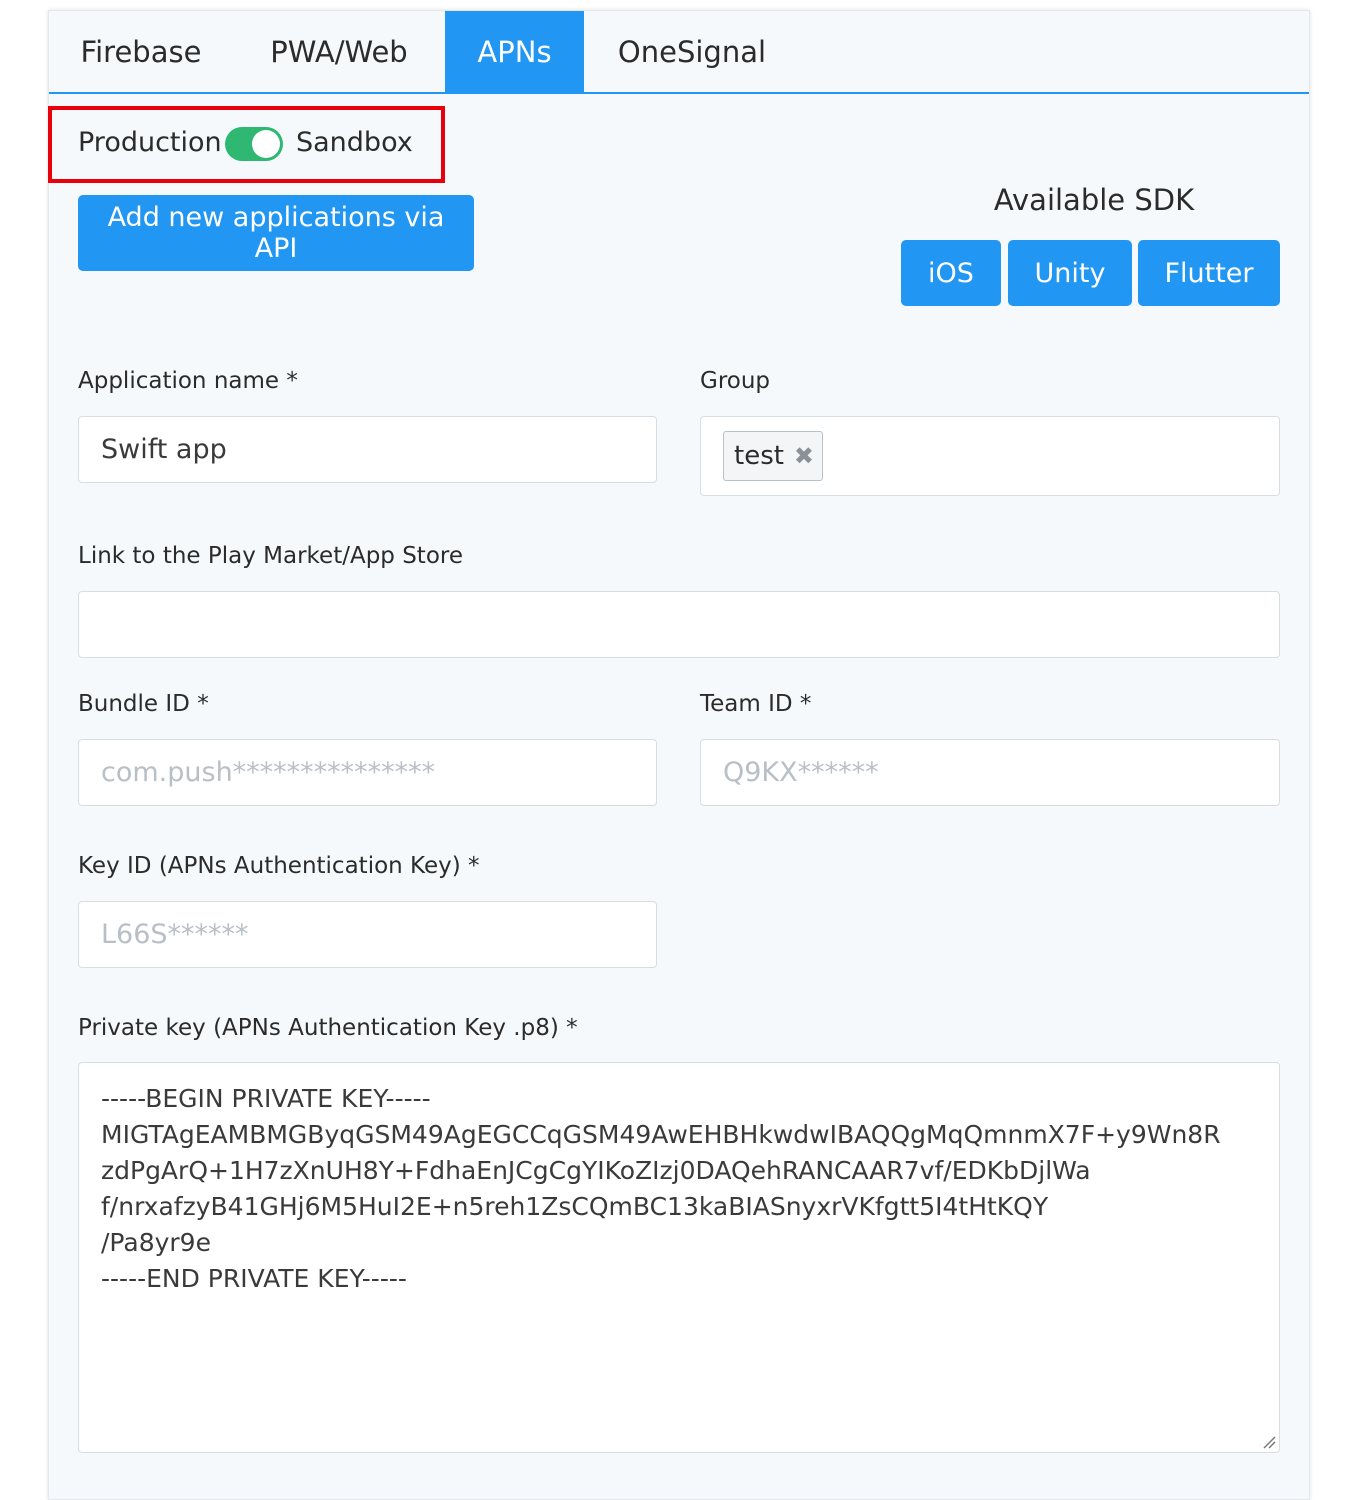  Describe the element at coordinates (150, 142) in the screenshot. I see `production-label: Production` at that location.